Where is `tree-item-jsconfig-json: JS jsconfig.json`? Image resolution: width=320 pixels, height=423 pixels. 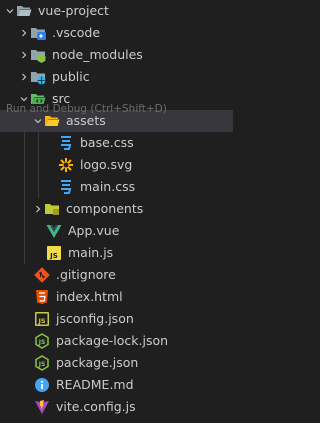 tree-item-jsconfig-json: JS jsconfig.json is located at coordinates (116, 319).